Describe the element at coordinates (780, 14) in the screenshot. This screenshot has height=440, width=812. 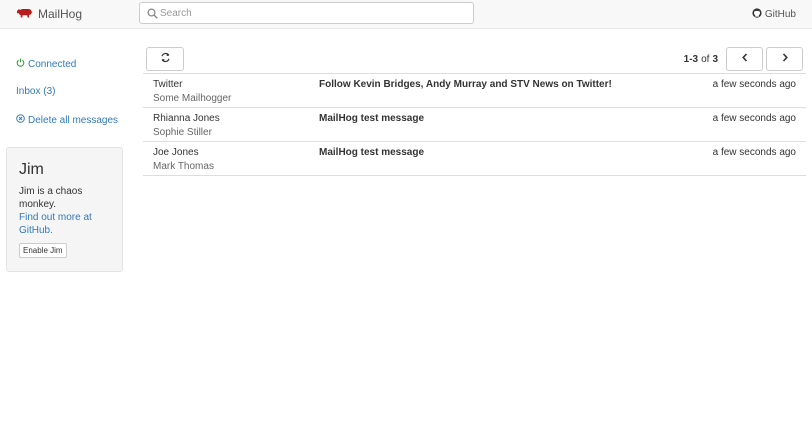
I see `github-label: GitHub` at that location.